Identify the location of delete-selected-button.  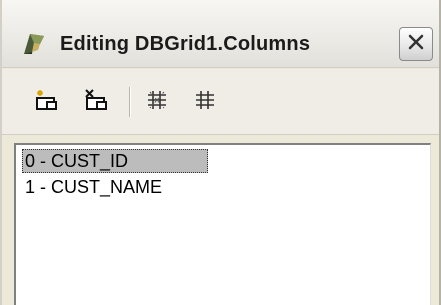
(96, 102).